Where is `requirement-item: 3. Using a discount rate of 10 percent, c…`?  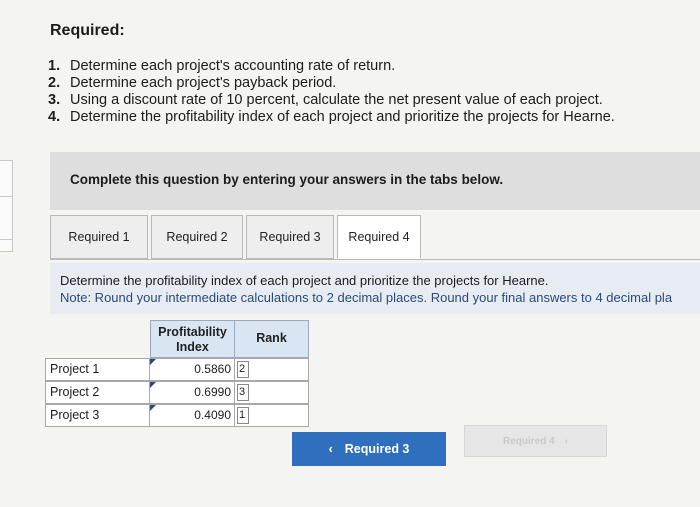
requirement-item: 3. Using a discount rate of 10 percent, c… is located at coordinates (325, 100).